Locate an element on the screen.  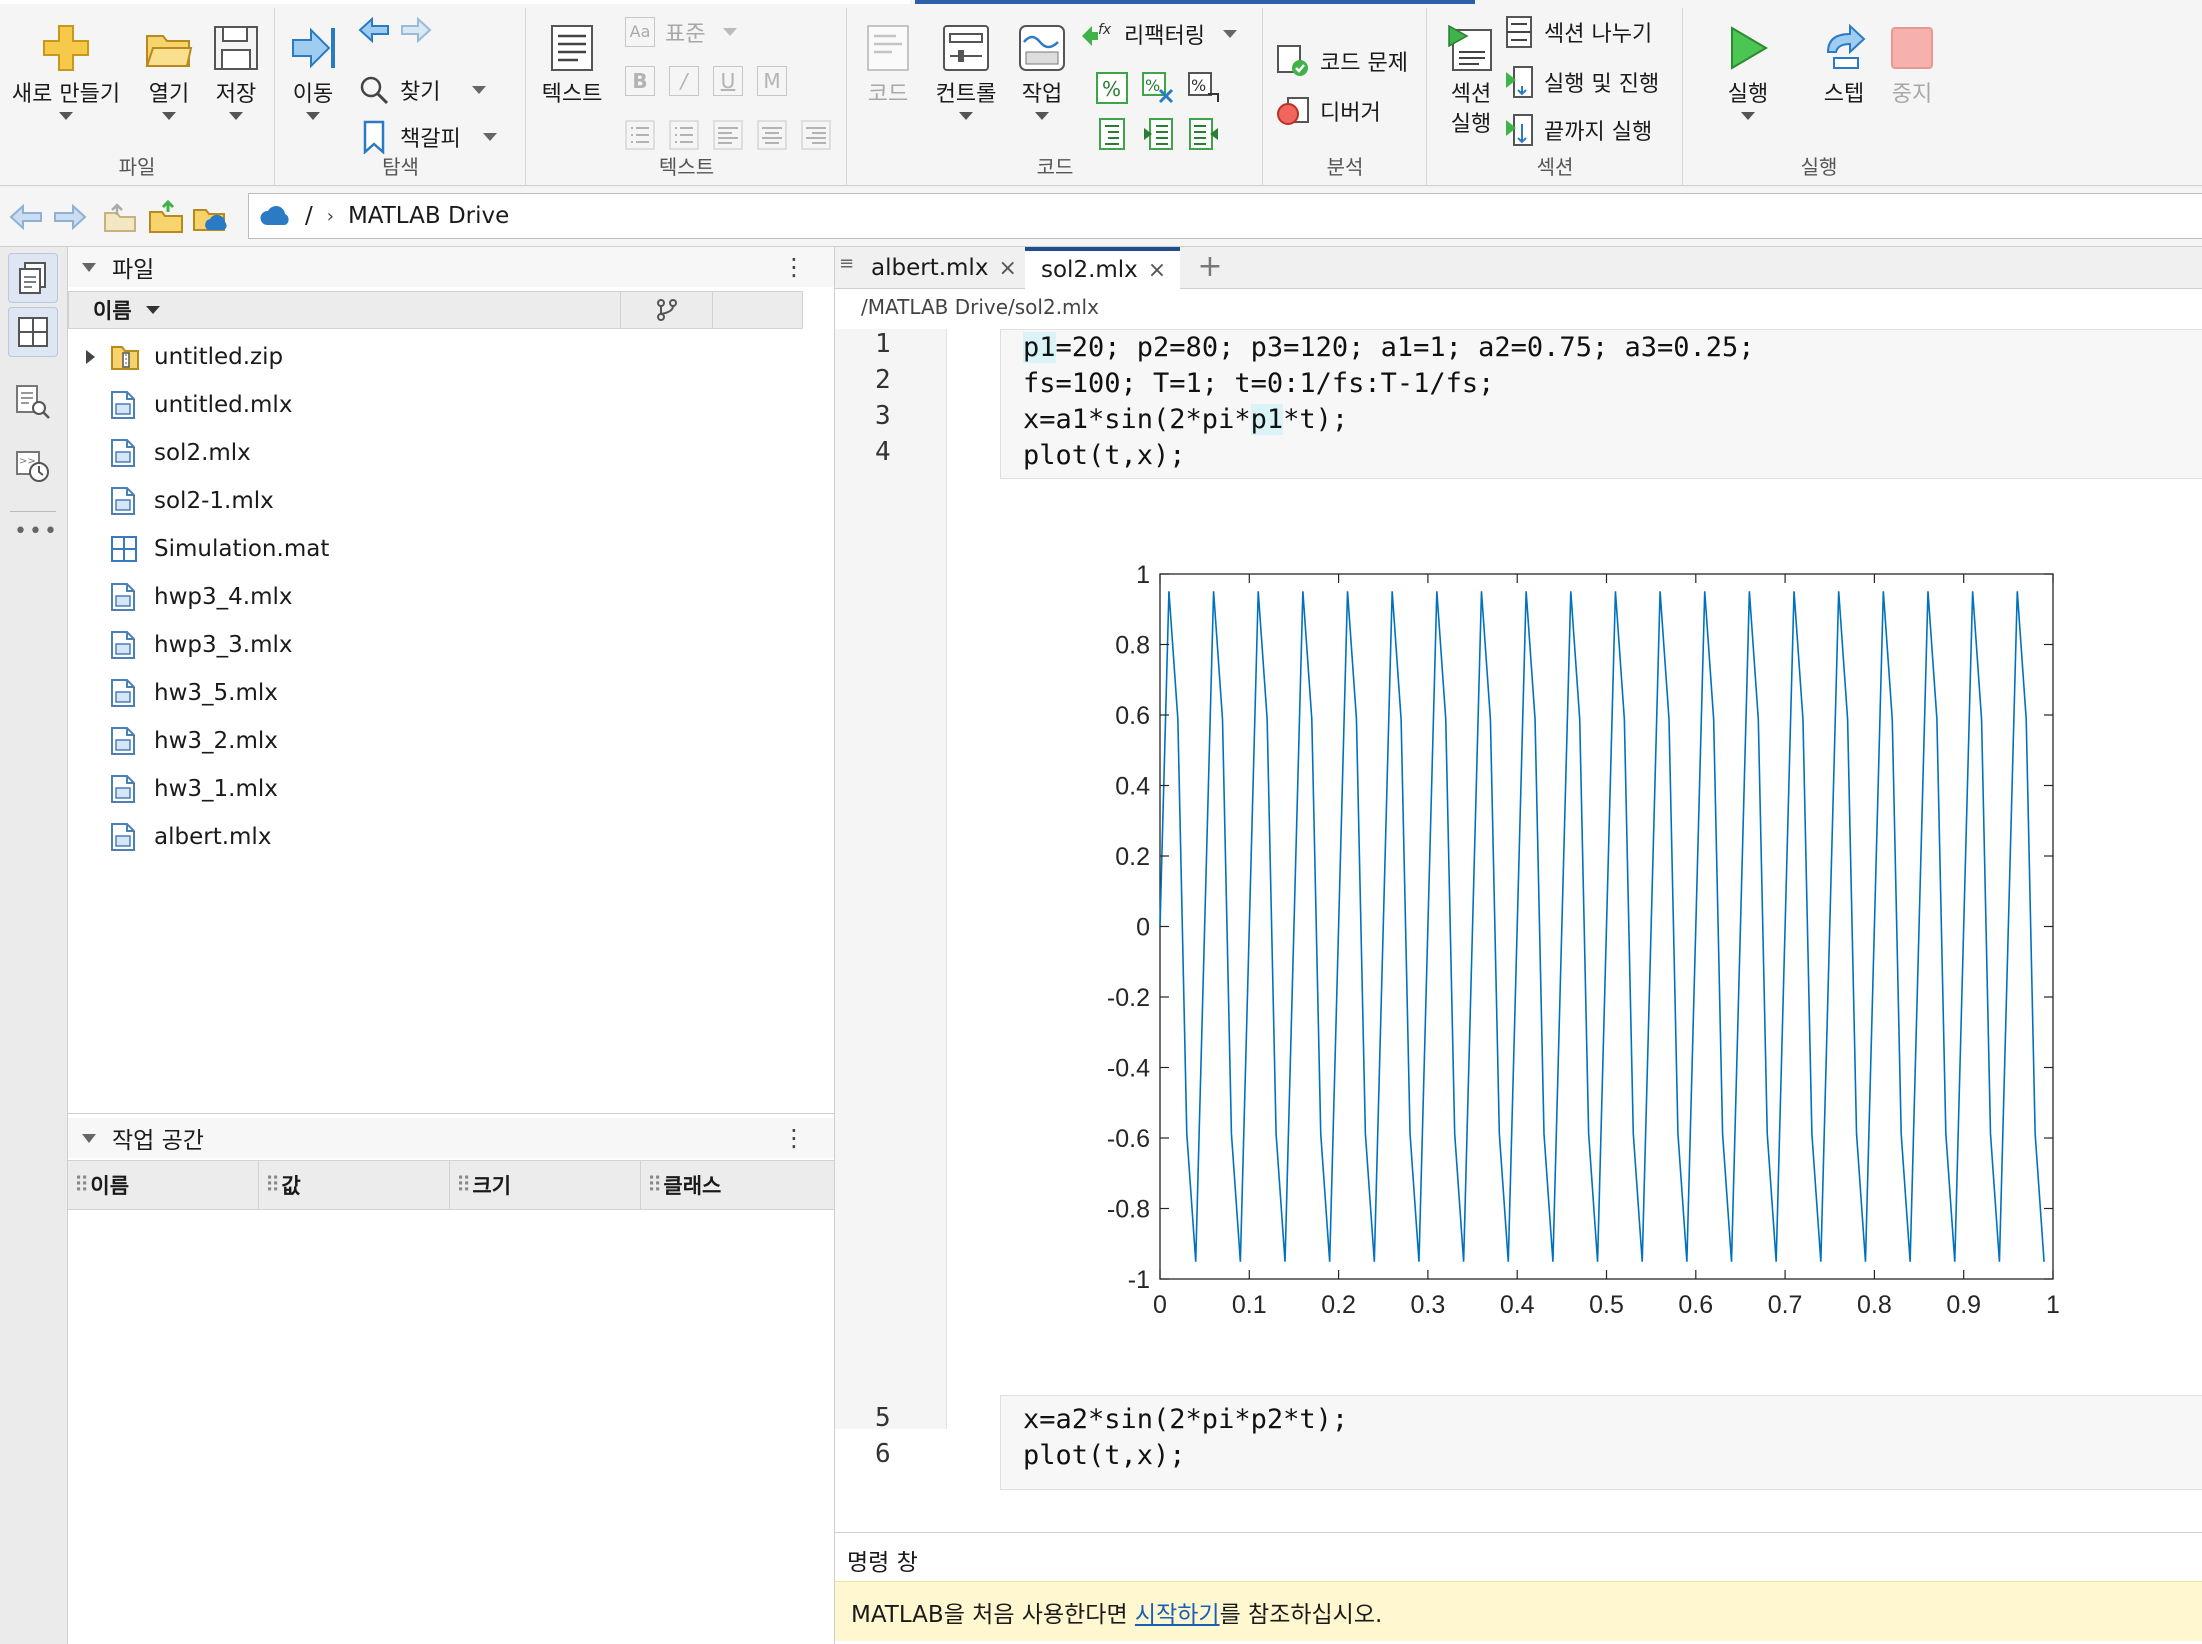
code-line-2: fs=100; T=1; t=0:1/fs:T-1/fs; is located at coordinates (1258, 383).